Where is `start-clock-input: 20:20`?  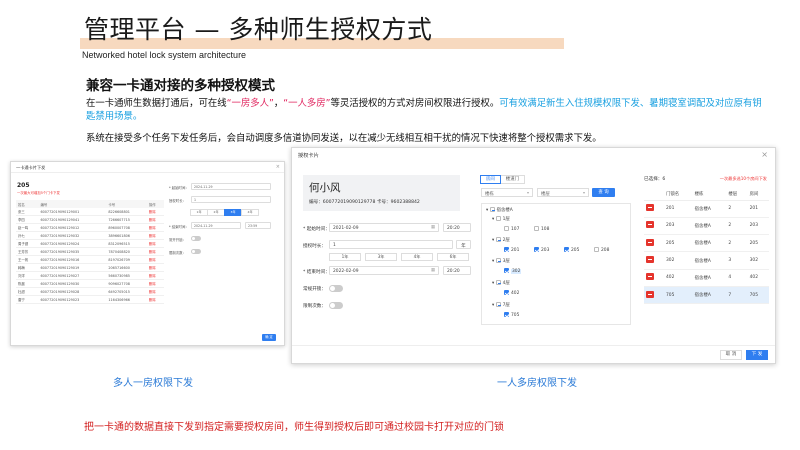 start-clock-input: 20:20 is located at coordinates (457, 227).